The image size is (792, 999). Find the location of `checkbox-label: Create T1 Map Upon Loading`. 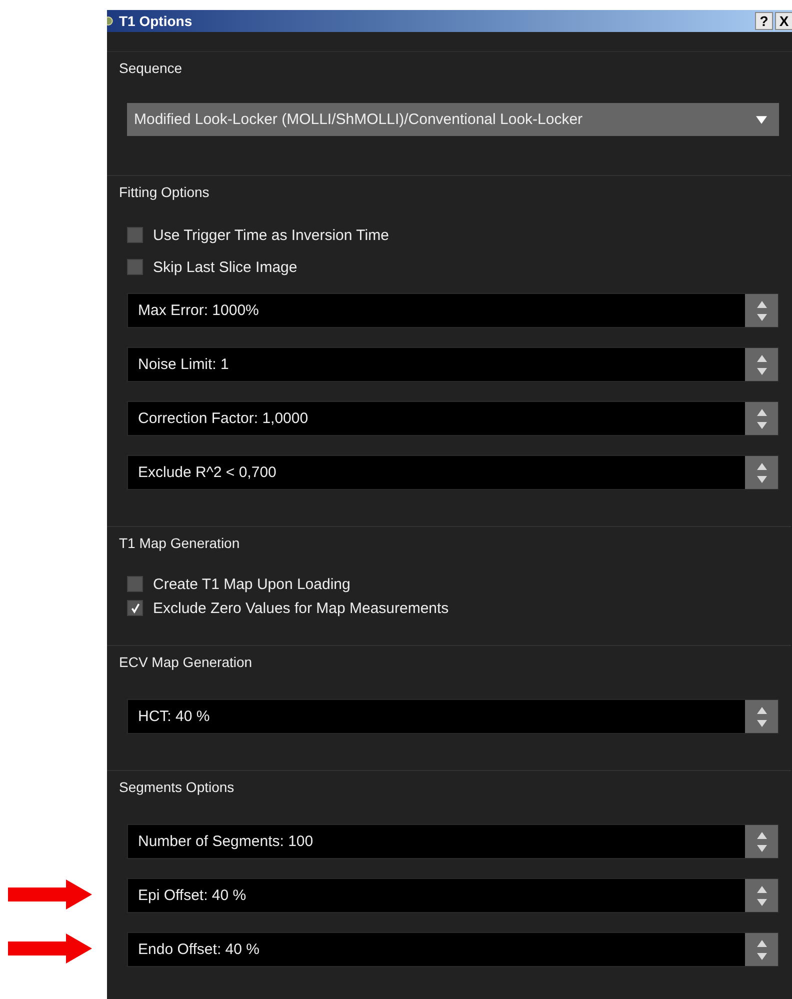

checkbox-label: Create T1 Map Upon Loading is located at coordinates (251, 584).